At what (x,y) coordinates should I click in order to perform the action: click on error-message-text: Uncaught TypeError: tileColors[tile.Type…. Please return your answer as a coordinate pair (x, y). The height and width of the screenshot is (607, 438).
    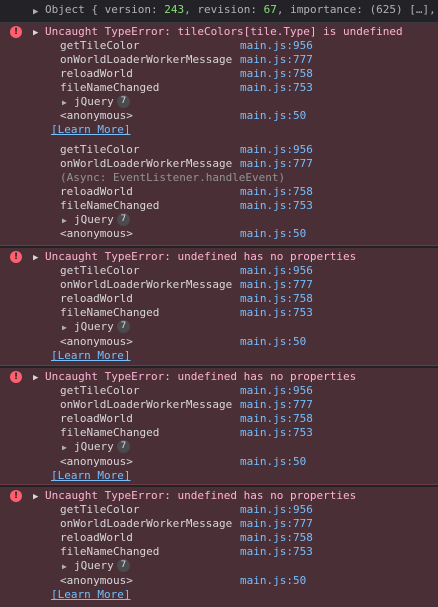
    Looking at the image, I should click on (224, 31).